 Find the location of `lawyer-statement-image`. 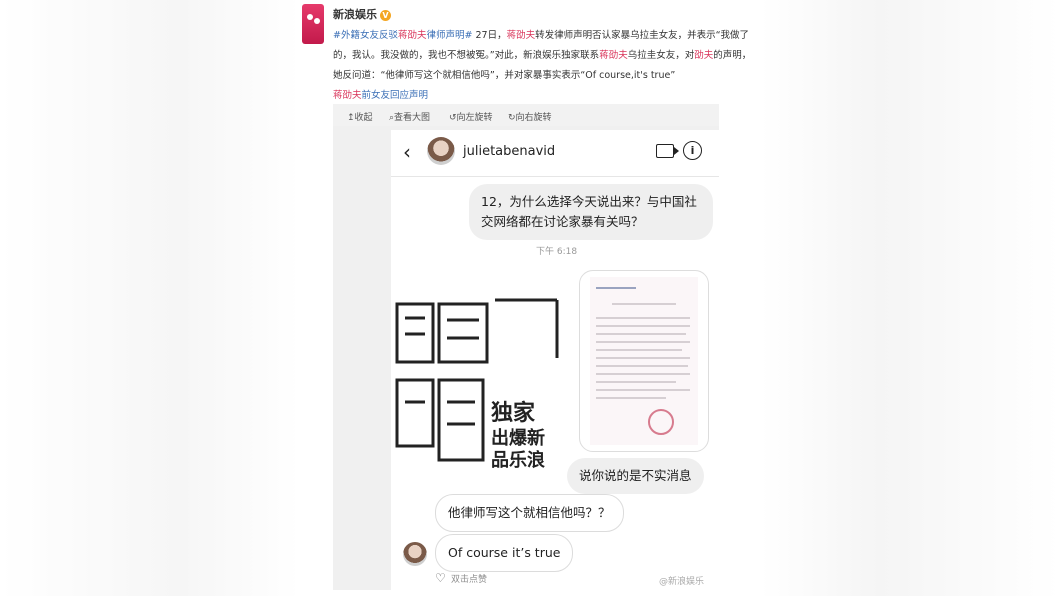

lawyer-statement-image is located at coordinates (644, 361).